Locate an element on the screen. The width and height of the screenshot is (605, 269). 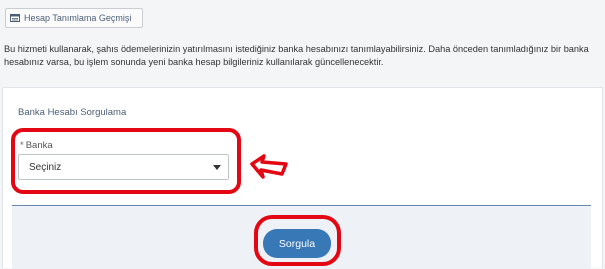
history-button: Hesap Tanımlama Geçmişi is located at coordinates (74, 18).